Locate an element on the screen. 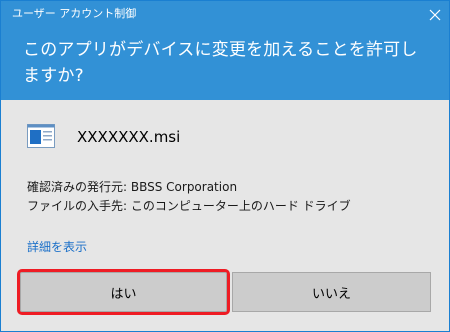 The width and height of the screenshot is (450, 332). permission-question: このアプリがデバイスに変更を加えることを許可しますか? is located at coordinates (220, 63).